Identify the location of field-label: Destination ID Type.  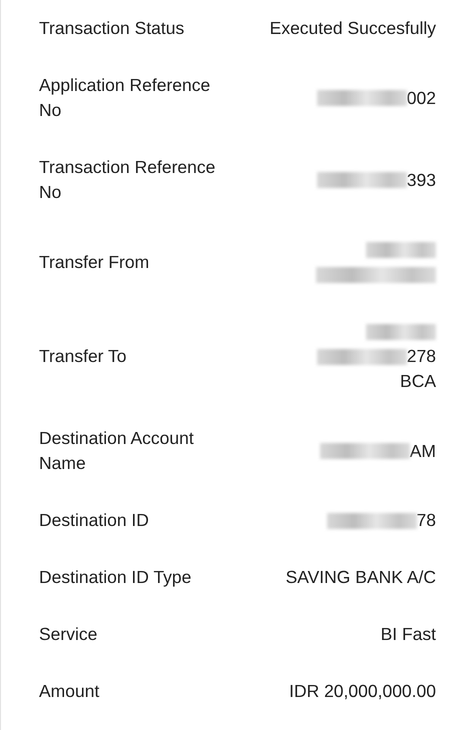
(115, 577).